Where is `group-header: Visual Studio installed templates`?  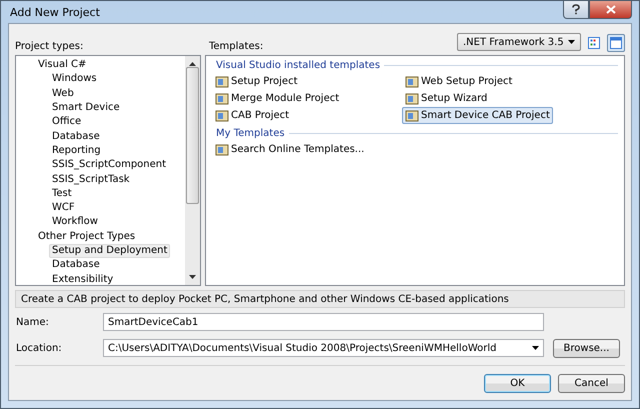 group-header: Visual Studio installed templates is located at coordinates (298, 65).